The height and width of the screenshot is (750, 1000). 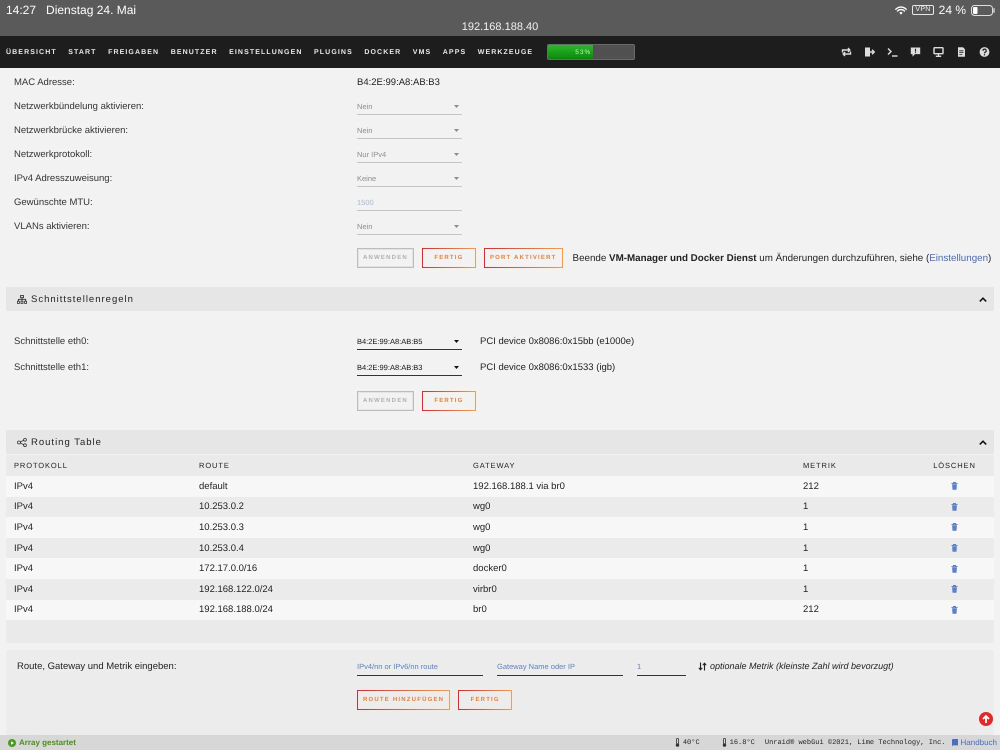 I want to click on table-cell-text: br0, so click(x=480, y=610).